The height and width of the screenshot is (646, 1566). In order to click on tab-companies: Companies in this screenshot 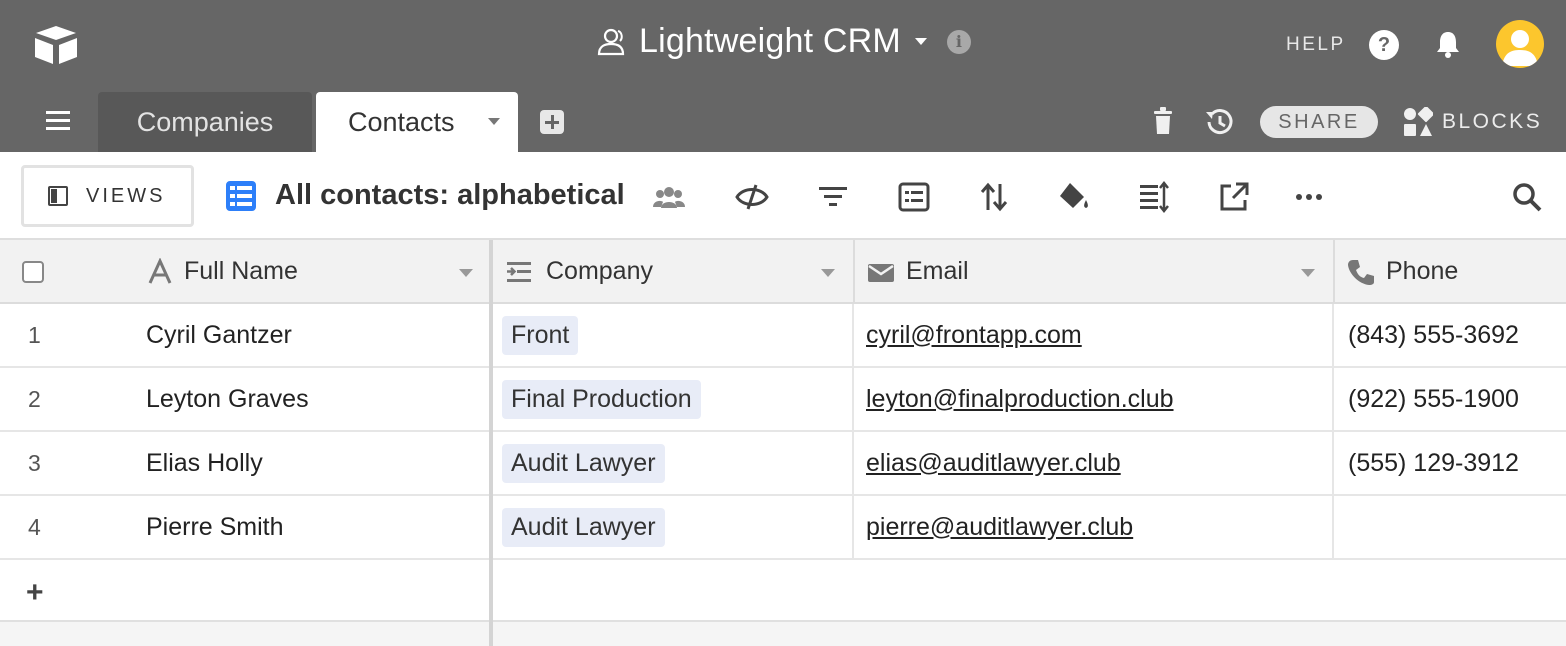, I will do `click(205, 122)`.